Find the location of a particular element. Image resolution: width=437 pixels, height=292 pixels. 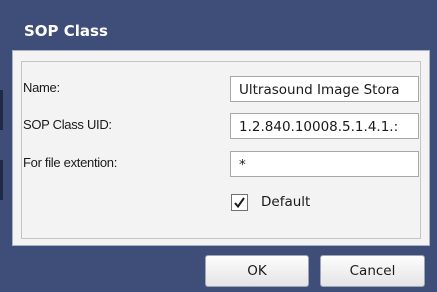

default-checkbox-label: Default is located at coordinates (286, 202).